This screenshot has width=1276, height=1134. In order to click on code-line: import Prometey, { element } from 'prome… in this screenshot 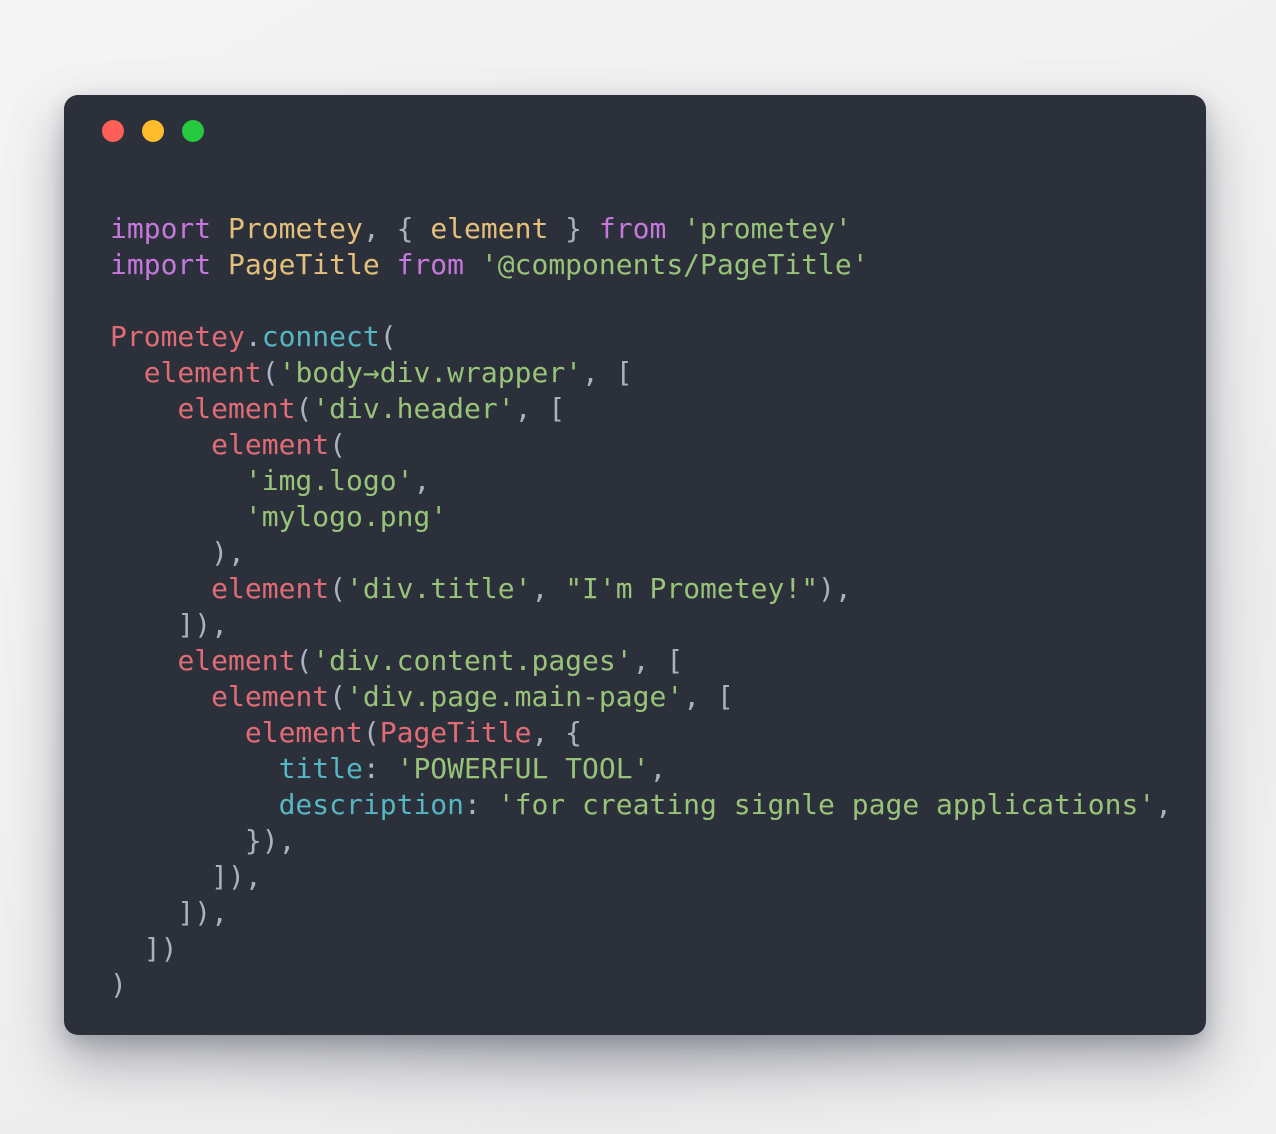, I will do `click(658, 229)`.